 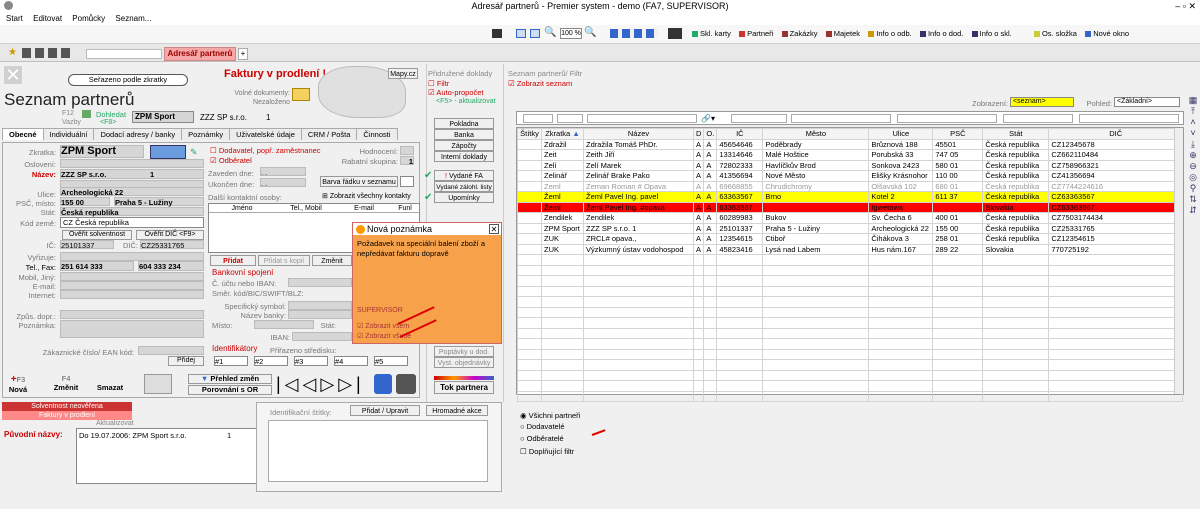 I want to click on pokladna-button: Pokladna, so click(x=464, y=123).